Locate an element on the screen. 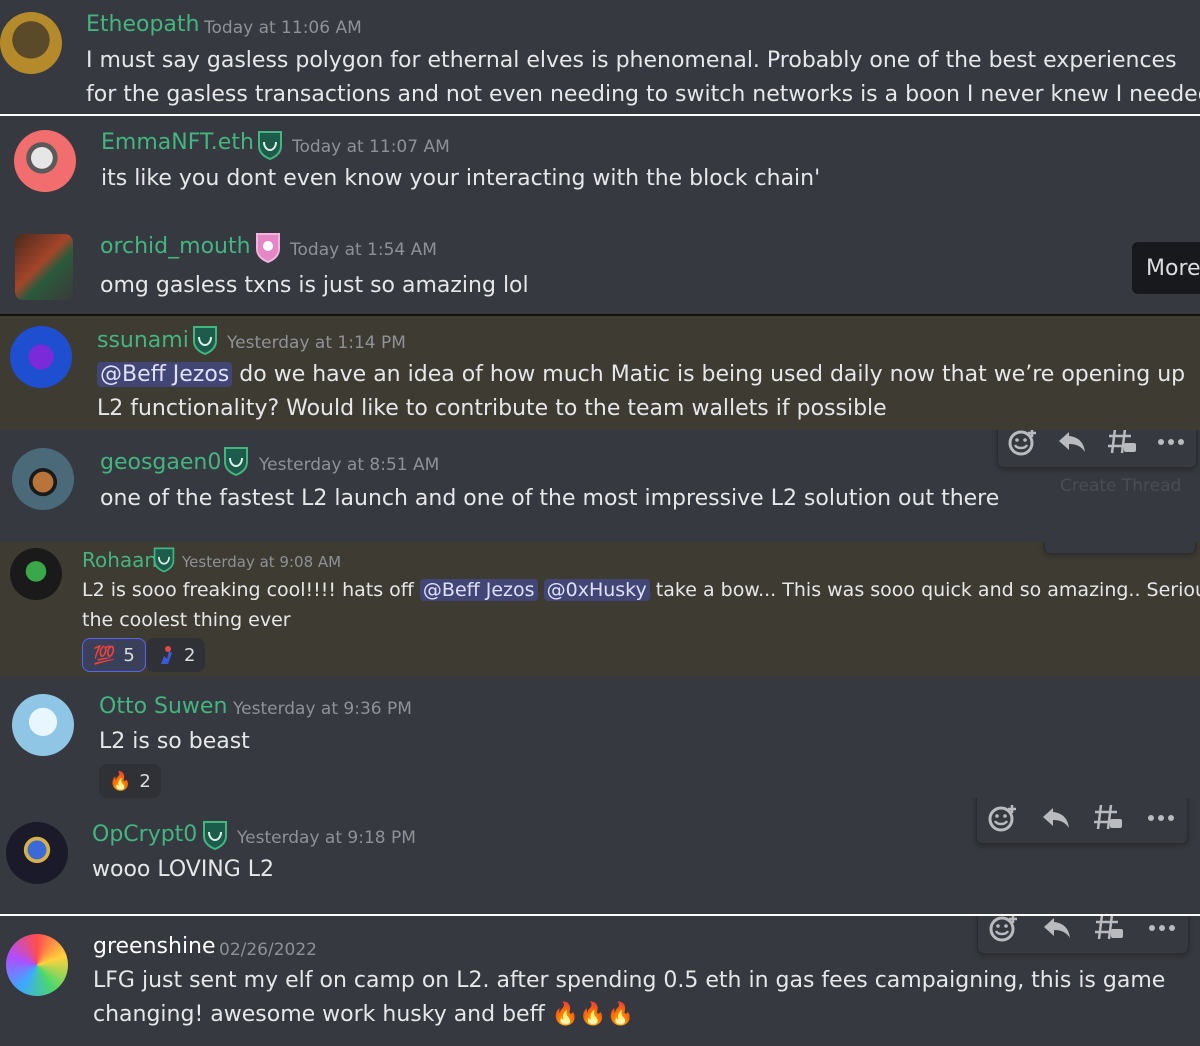  timestamp: Yesterday at 8:51 AM is located at coordinates (349, 465).